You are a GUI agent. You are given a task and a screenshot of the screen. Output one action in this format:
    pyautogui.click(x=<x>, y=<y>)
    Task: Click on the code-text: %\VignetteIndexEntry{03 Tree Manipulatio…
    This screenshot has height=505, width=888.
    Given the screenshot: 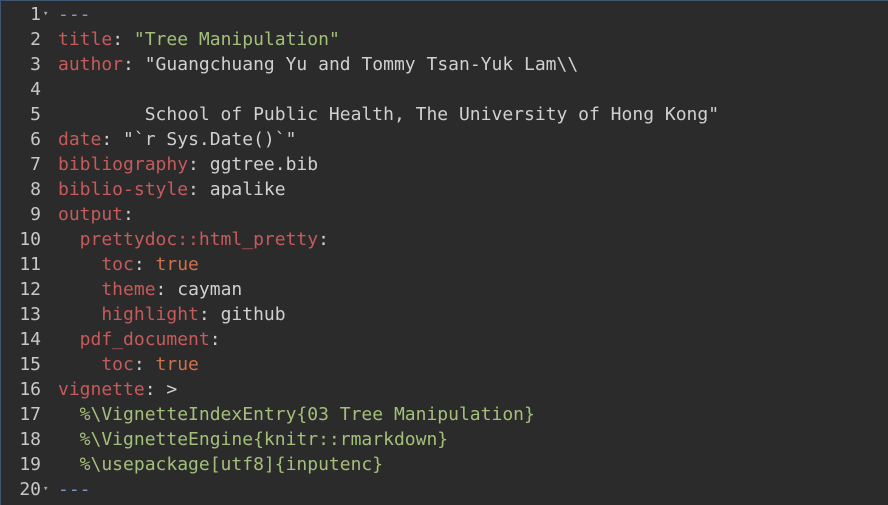 What is the action you would take?
    pyautogui.click(x=296, y=414)
    